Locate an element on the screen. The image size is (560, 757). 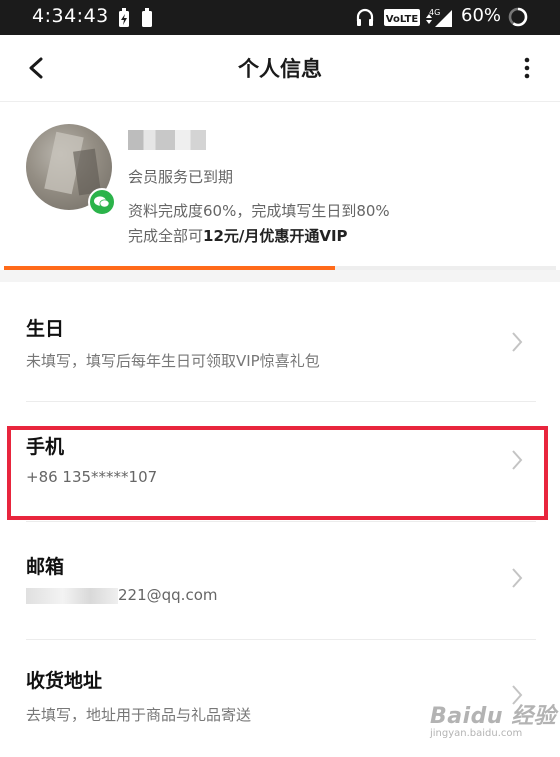
svg-text: 4G is located at coordinates (434, 12).